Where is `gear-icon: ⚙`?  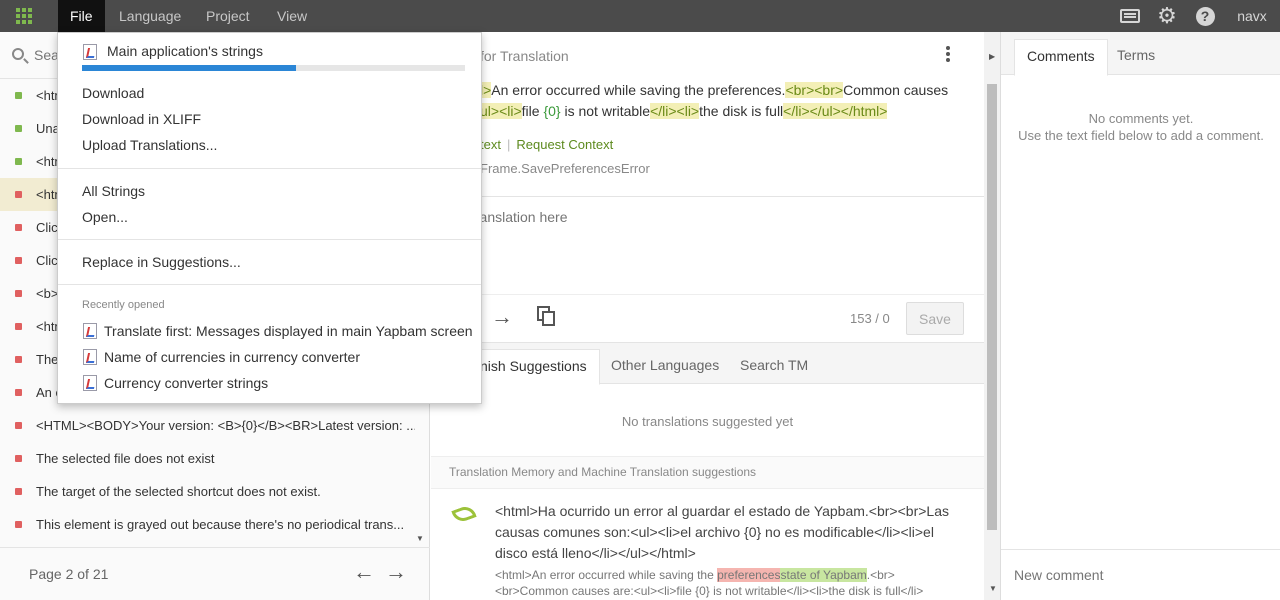 gear-icon: ⚙ is located at coordinates (1167, 15).